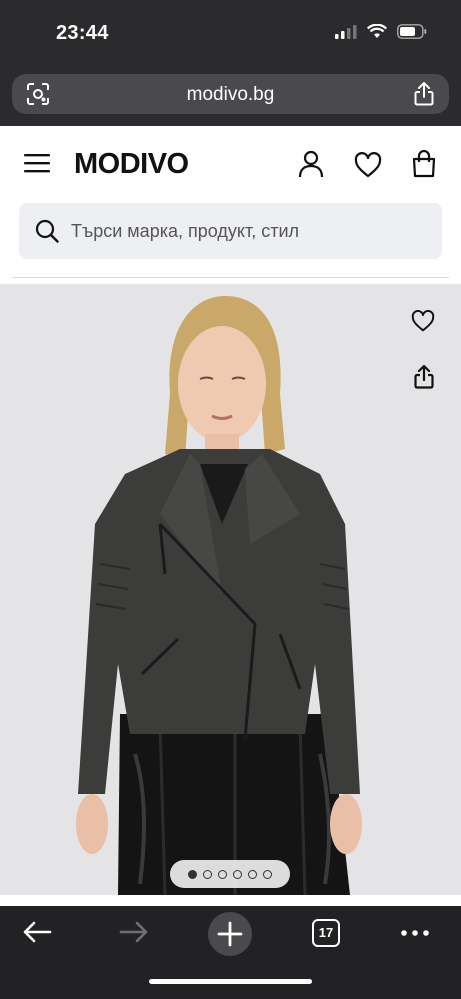 The height and width of the screenshot is (999, 461). Describe the element at coordinates (412, 31) in the screenshot. I see `battery-icon` at that location.